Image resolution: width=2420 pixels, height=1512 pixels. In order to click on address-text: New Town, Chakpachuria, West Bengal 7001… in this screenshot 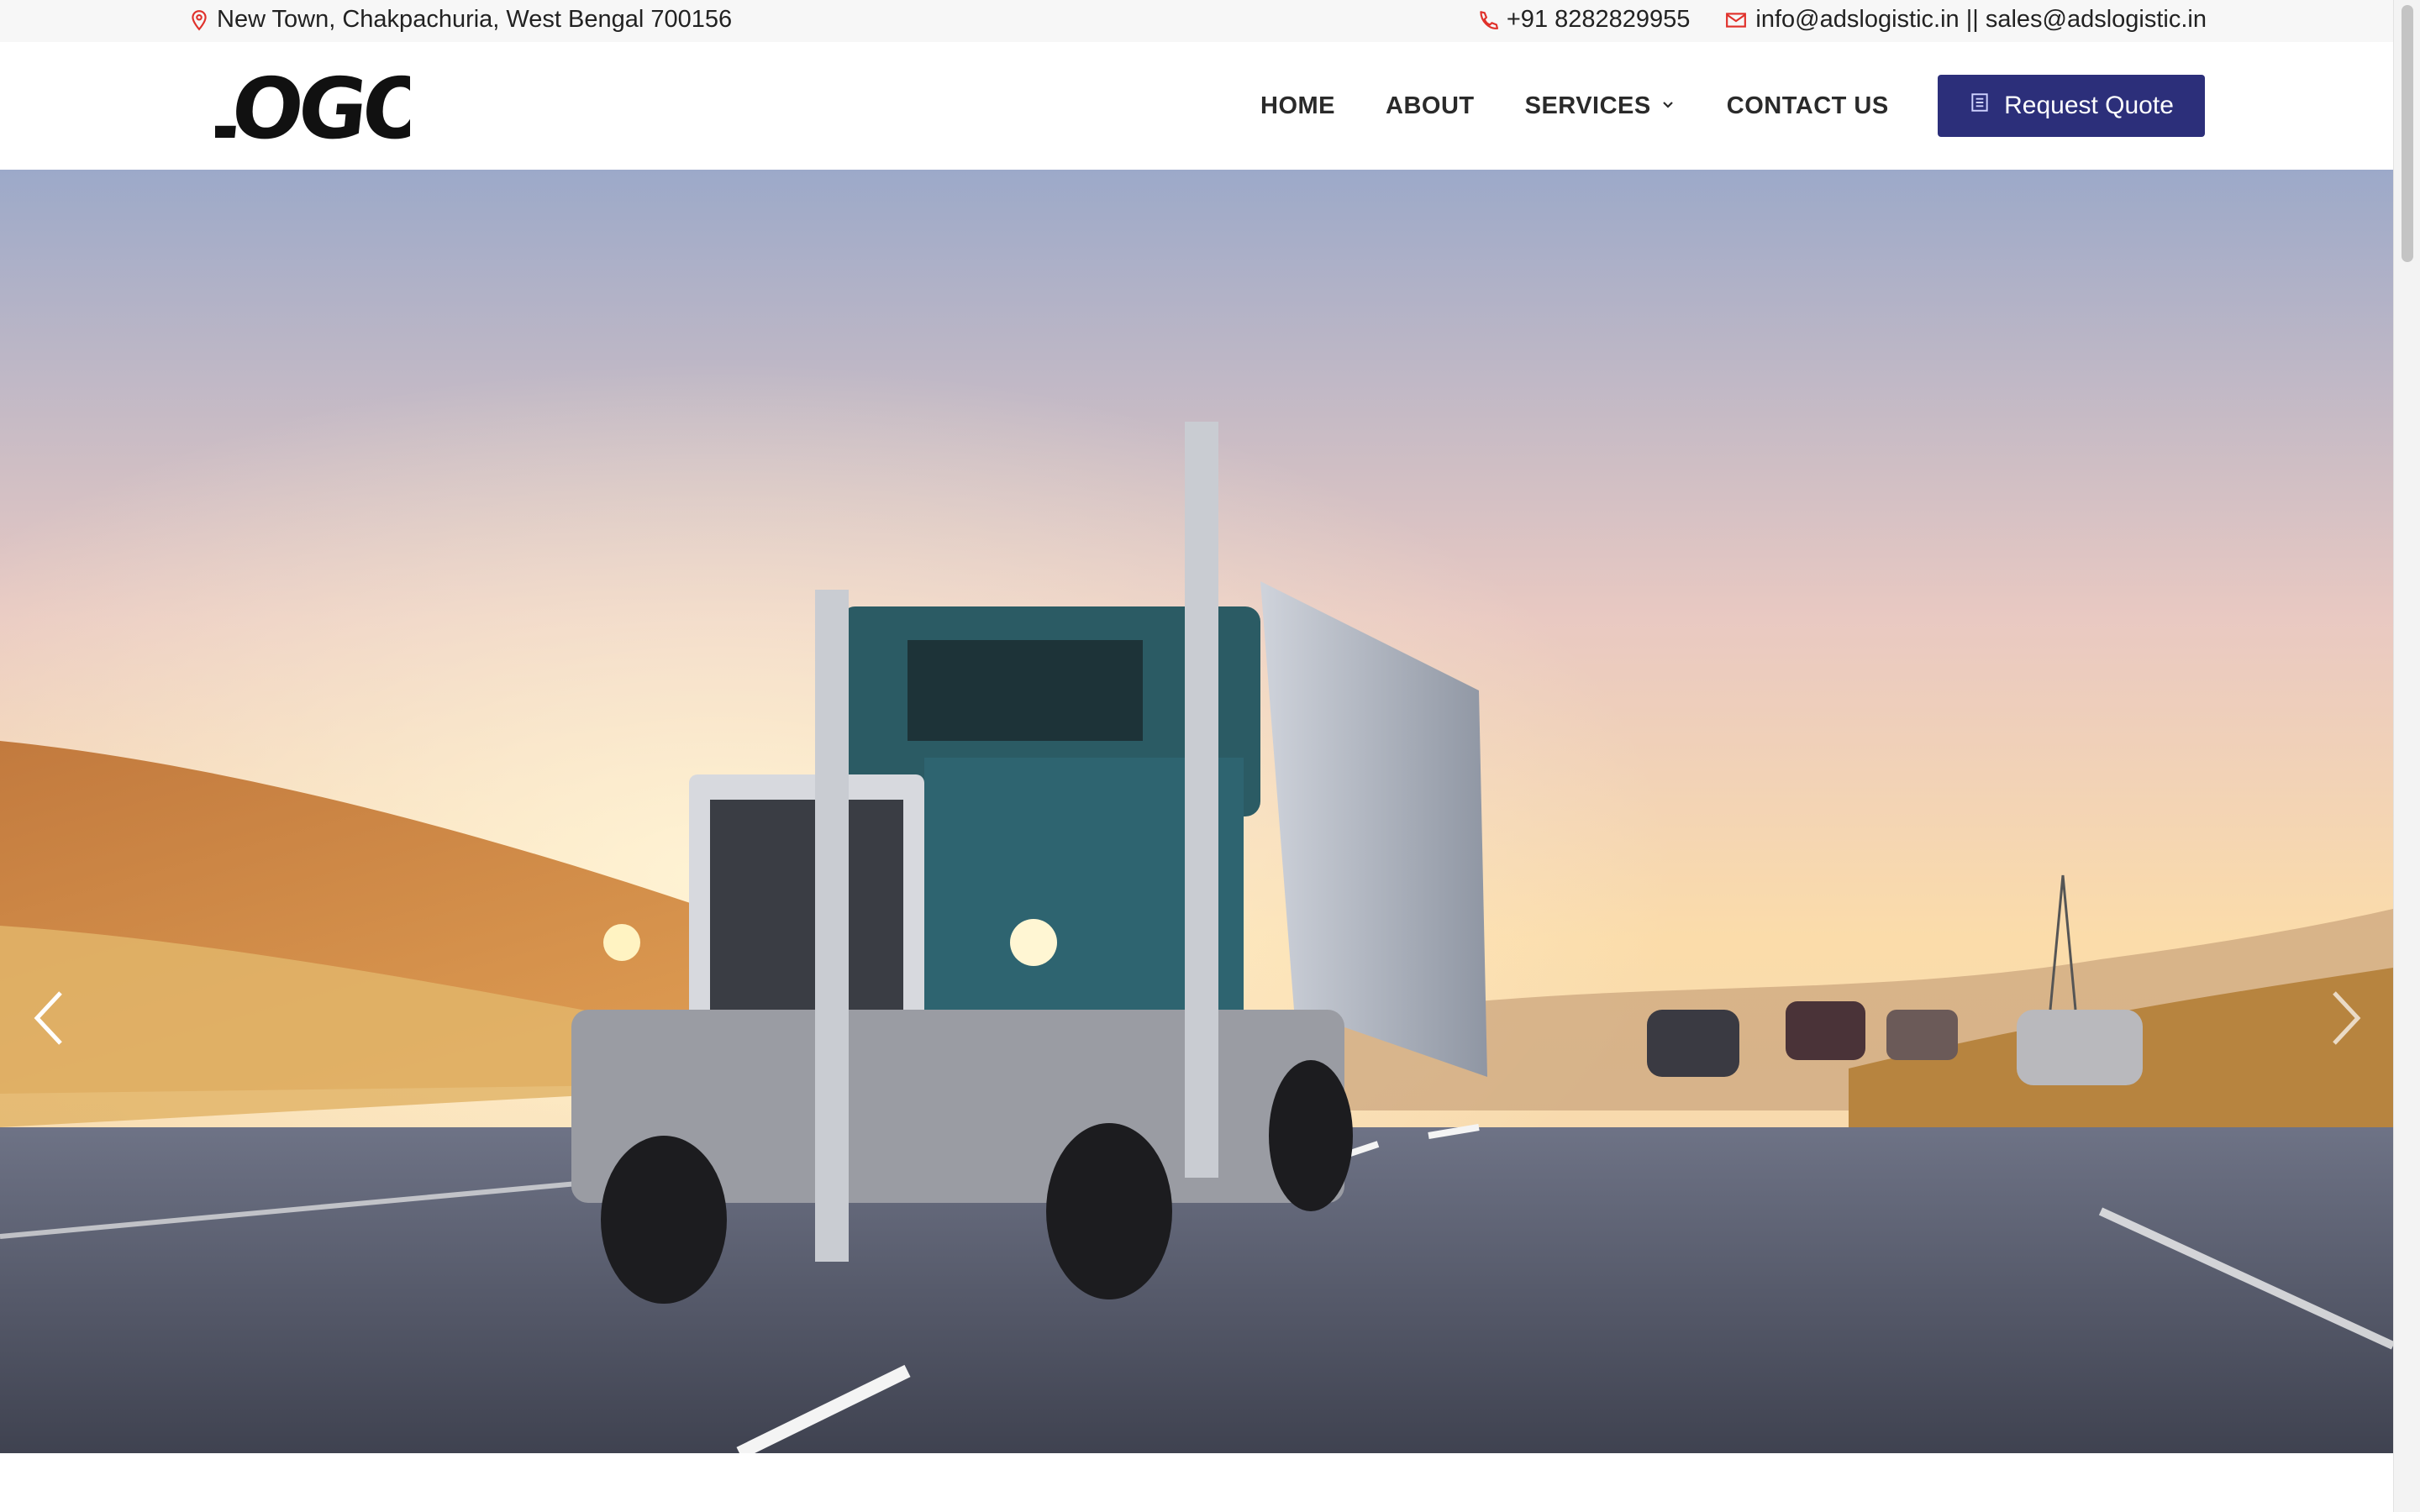, I will do `click(475, 19)`.